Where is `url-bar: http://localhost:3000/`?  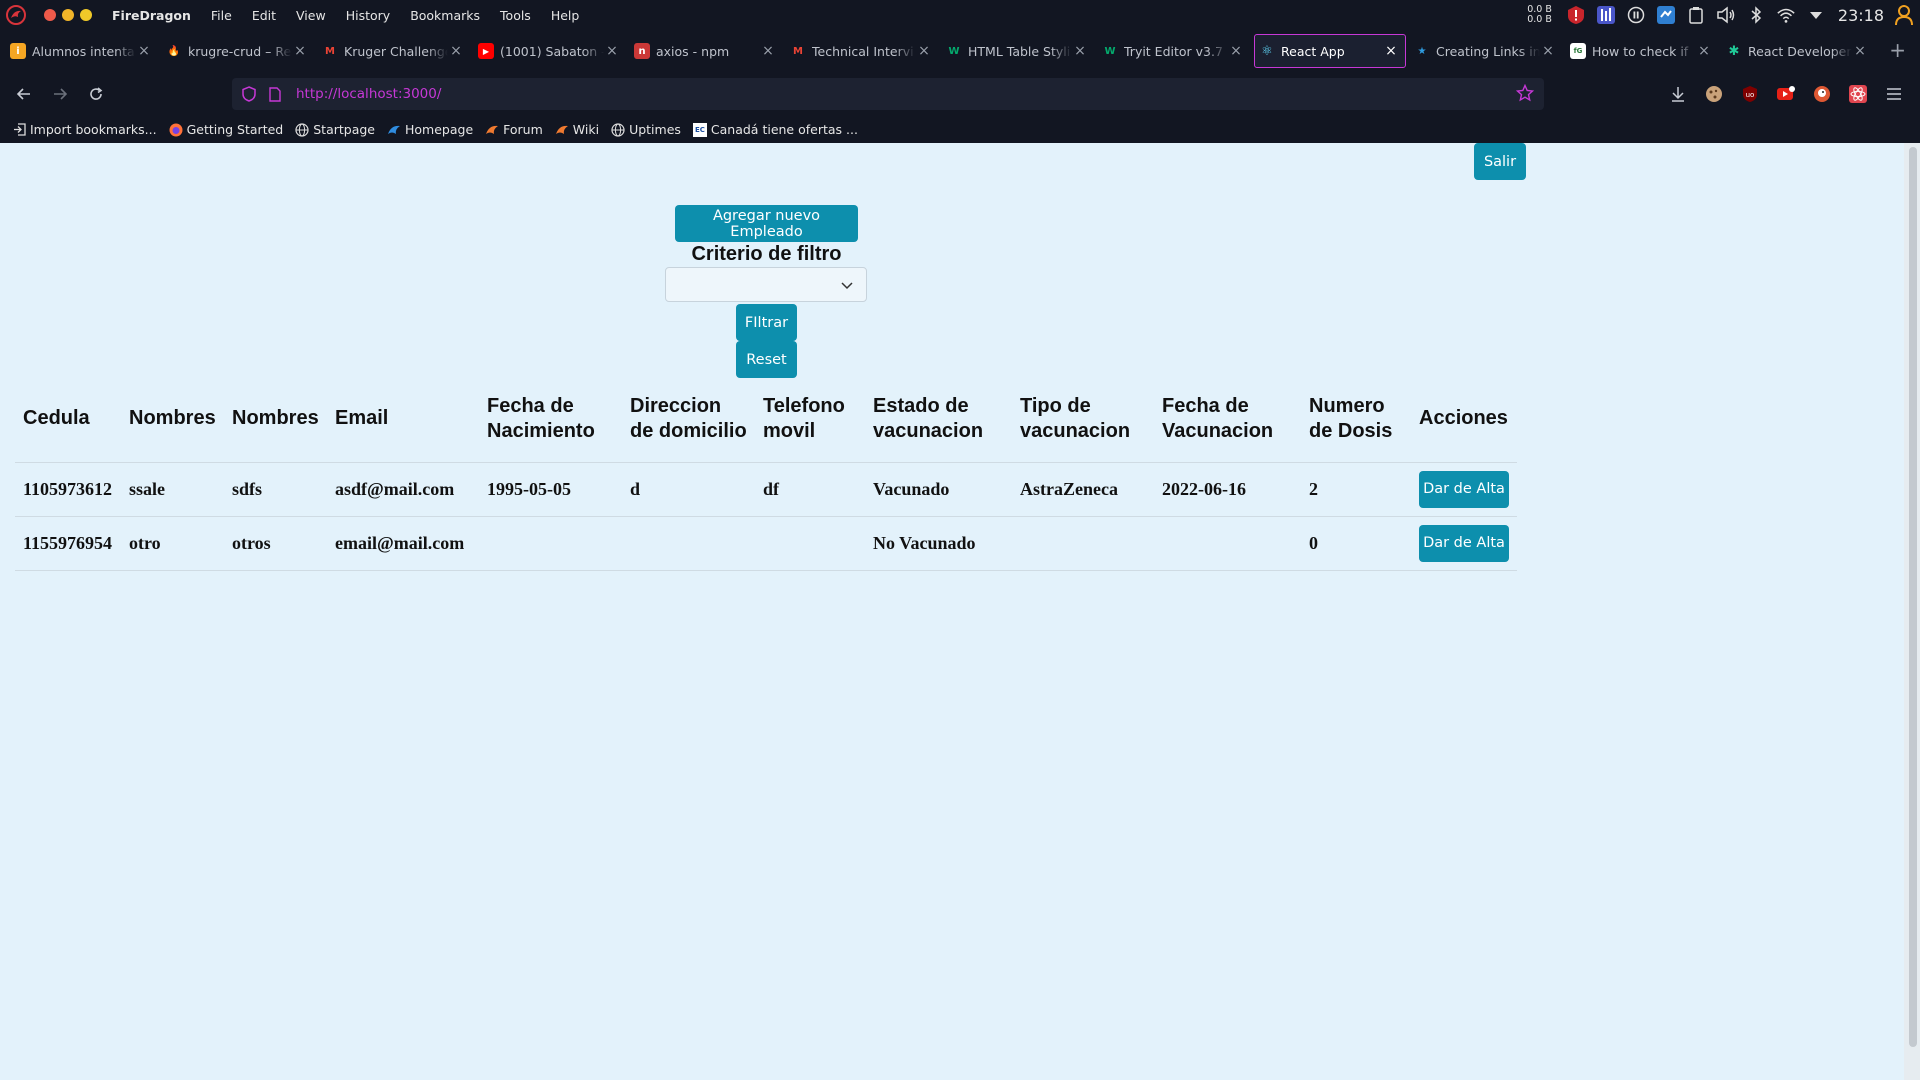
url-bar: http://localhost:3000/ is located at coordinates (888, 94).